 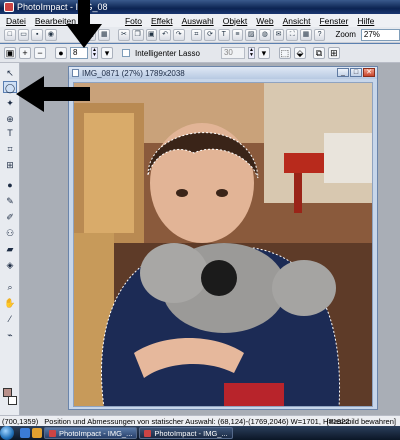 I want to click on explorer-quicklaunch-icon, so click(x=37, y=433).